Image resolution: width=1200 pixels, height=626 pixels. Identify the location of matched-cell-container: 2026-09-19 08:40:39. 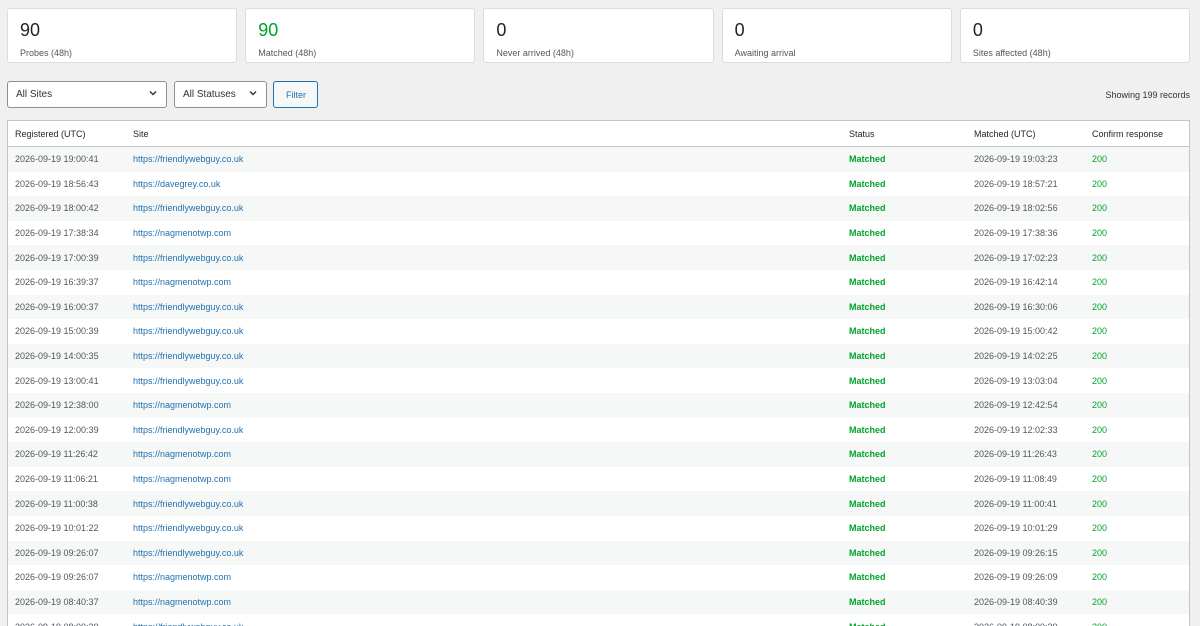
(1033, 602).